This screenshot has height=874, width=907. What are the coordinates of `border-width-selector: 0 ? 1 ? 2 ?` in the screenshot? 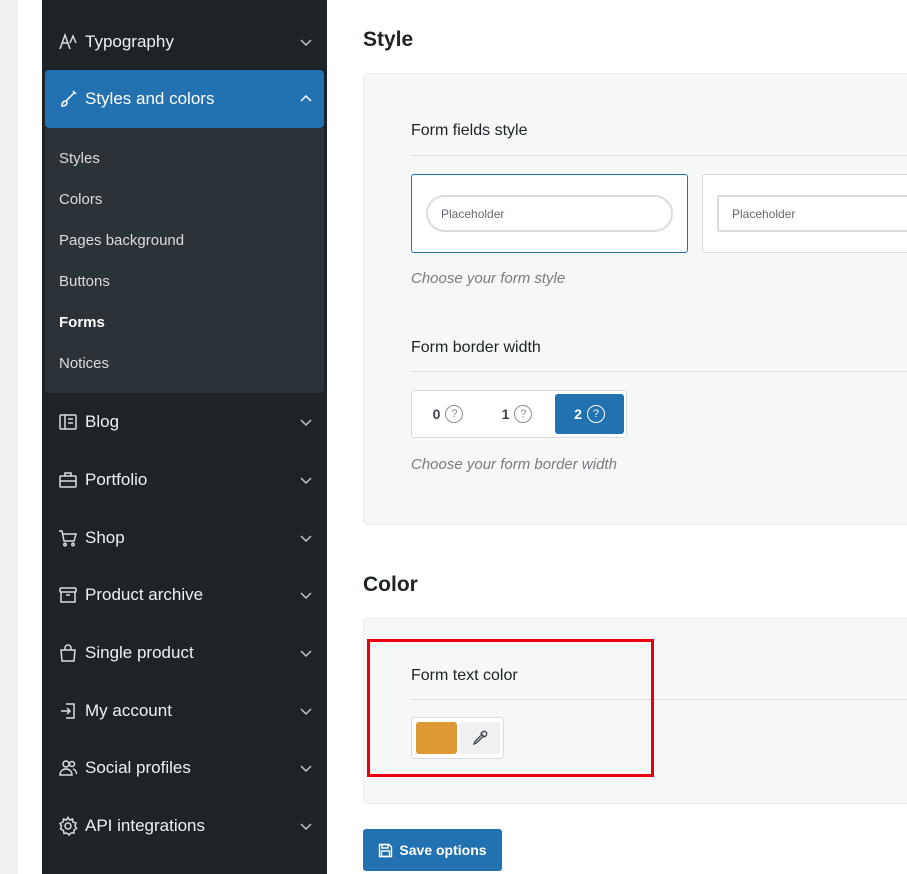 It's located at (519, 414).